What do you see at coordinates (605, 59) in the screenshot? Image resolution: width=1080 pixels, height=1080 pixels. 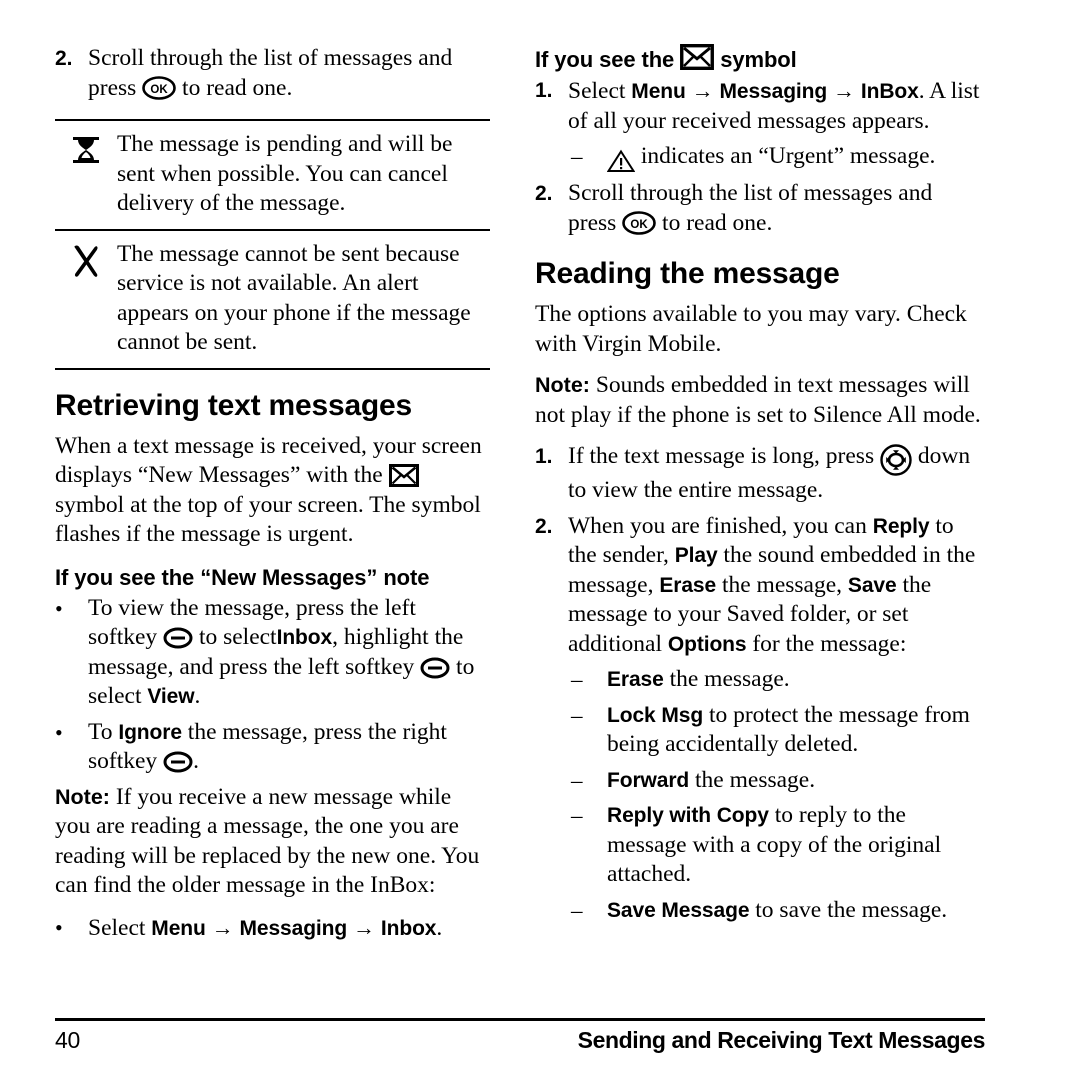 I see `subheading-symbol-before: If you see the` at bounding box center [605, 59].